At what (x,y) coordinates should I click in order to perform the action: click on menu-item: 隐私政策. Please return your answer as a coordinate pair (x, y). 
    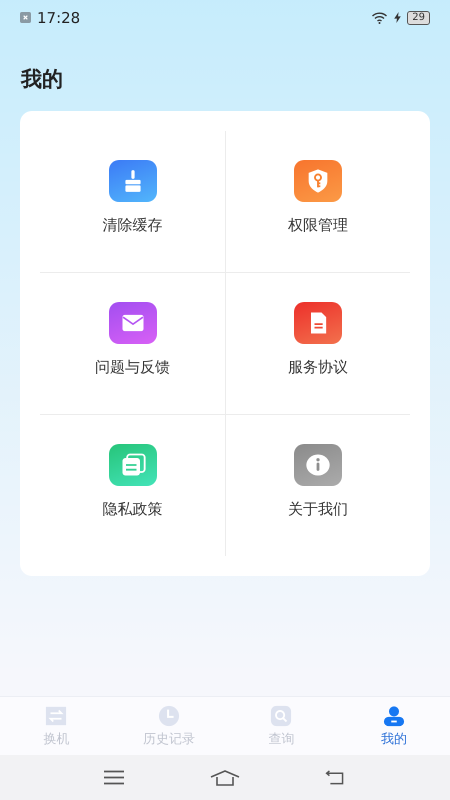
    Looking at the image, I should click on (132, 481).